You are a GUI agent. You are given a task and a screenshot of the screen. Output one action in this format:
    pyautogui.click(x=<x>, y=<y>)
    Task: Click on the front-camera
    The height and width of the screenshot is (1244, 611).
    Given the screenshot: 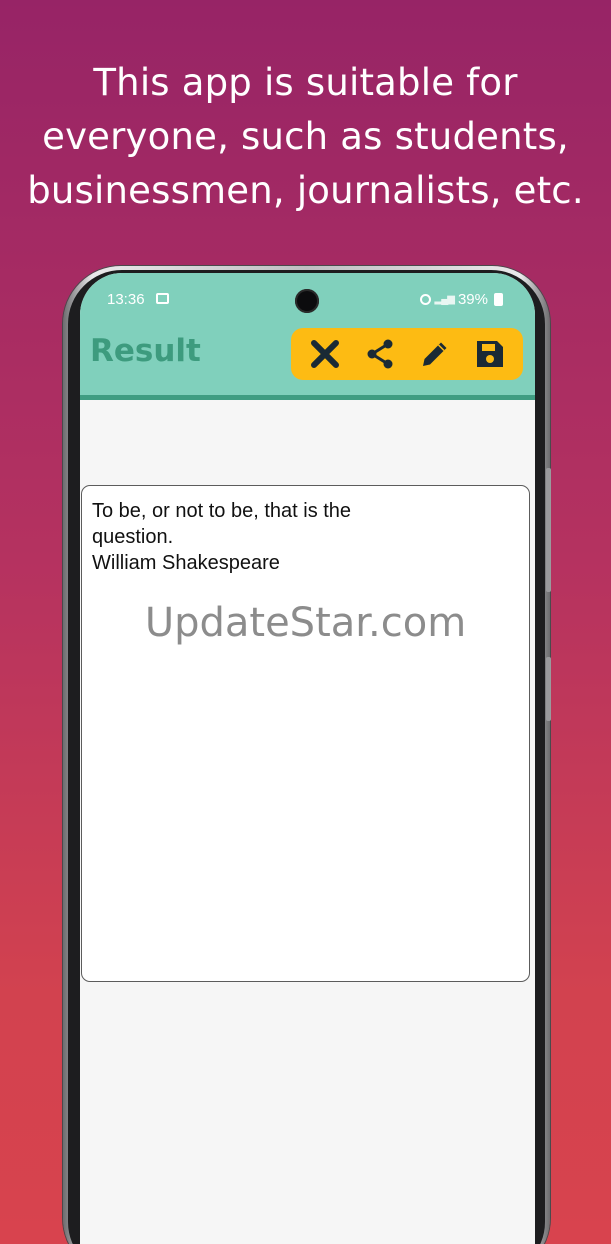 What is the action you would take?
    pyautogui.click(x=307, y=301)
    